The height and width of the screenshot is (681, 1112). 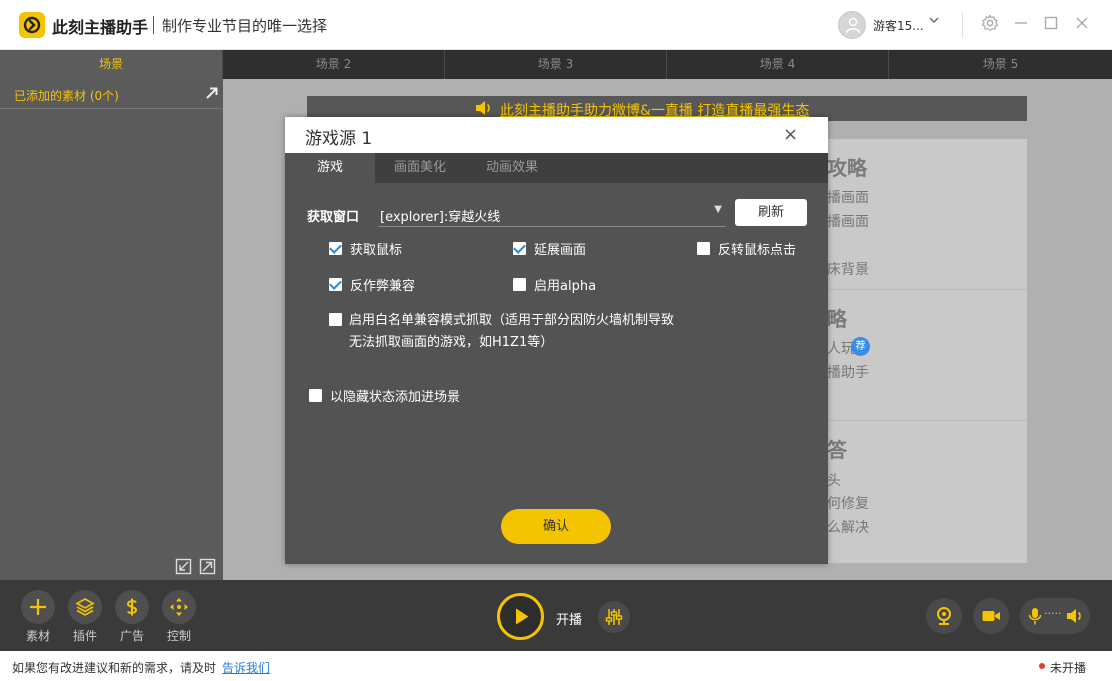 I want to click on dialog-title: 游戏源 1, so click(x=339, y=139).